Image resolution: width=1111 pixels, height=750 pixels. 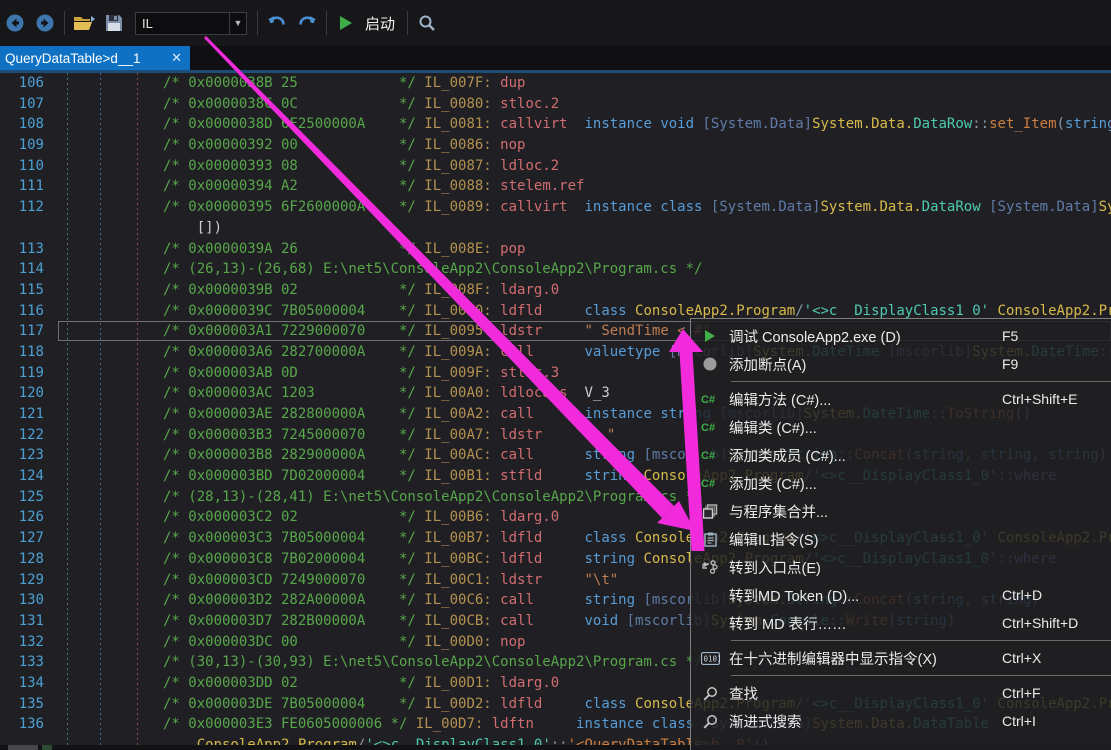 I want to click on tab-bar: QueryDataTable>d__1 ✕, so click(x=555, y=58).